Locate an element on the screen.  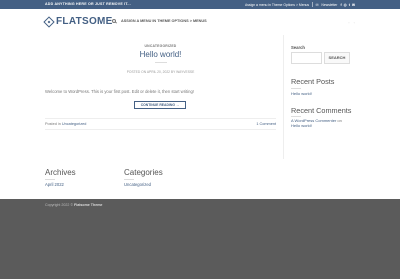
search-label: Search is located at coordinates (298, 47).